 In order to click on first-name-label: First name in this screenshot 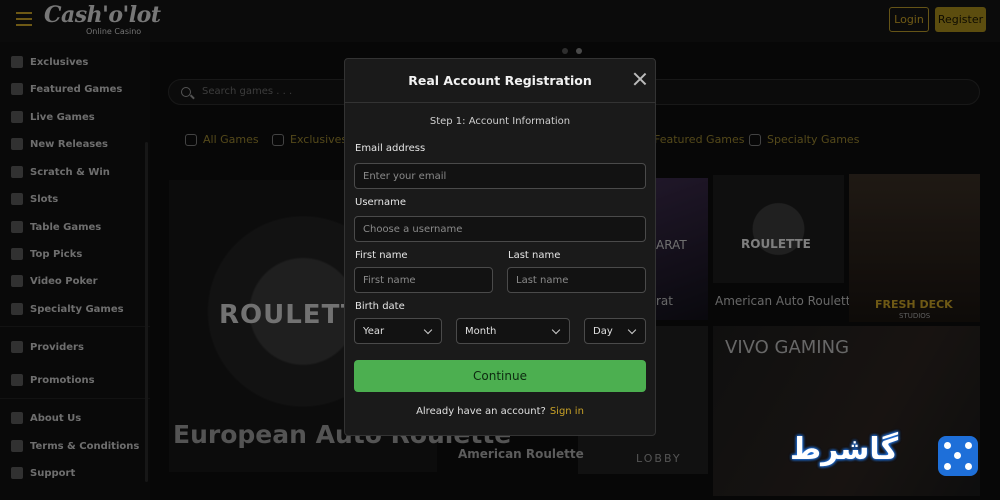, I will do `click(381, 255)`.